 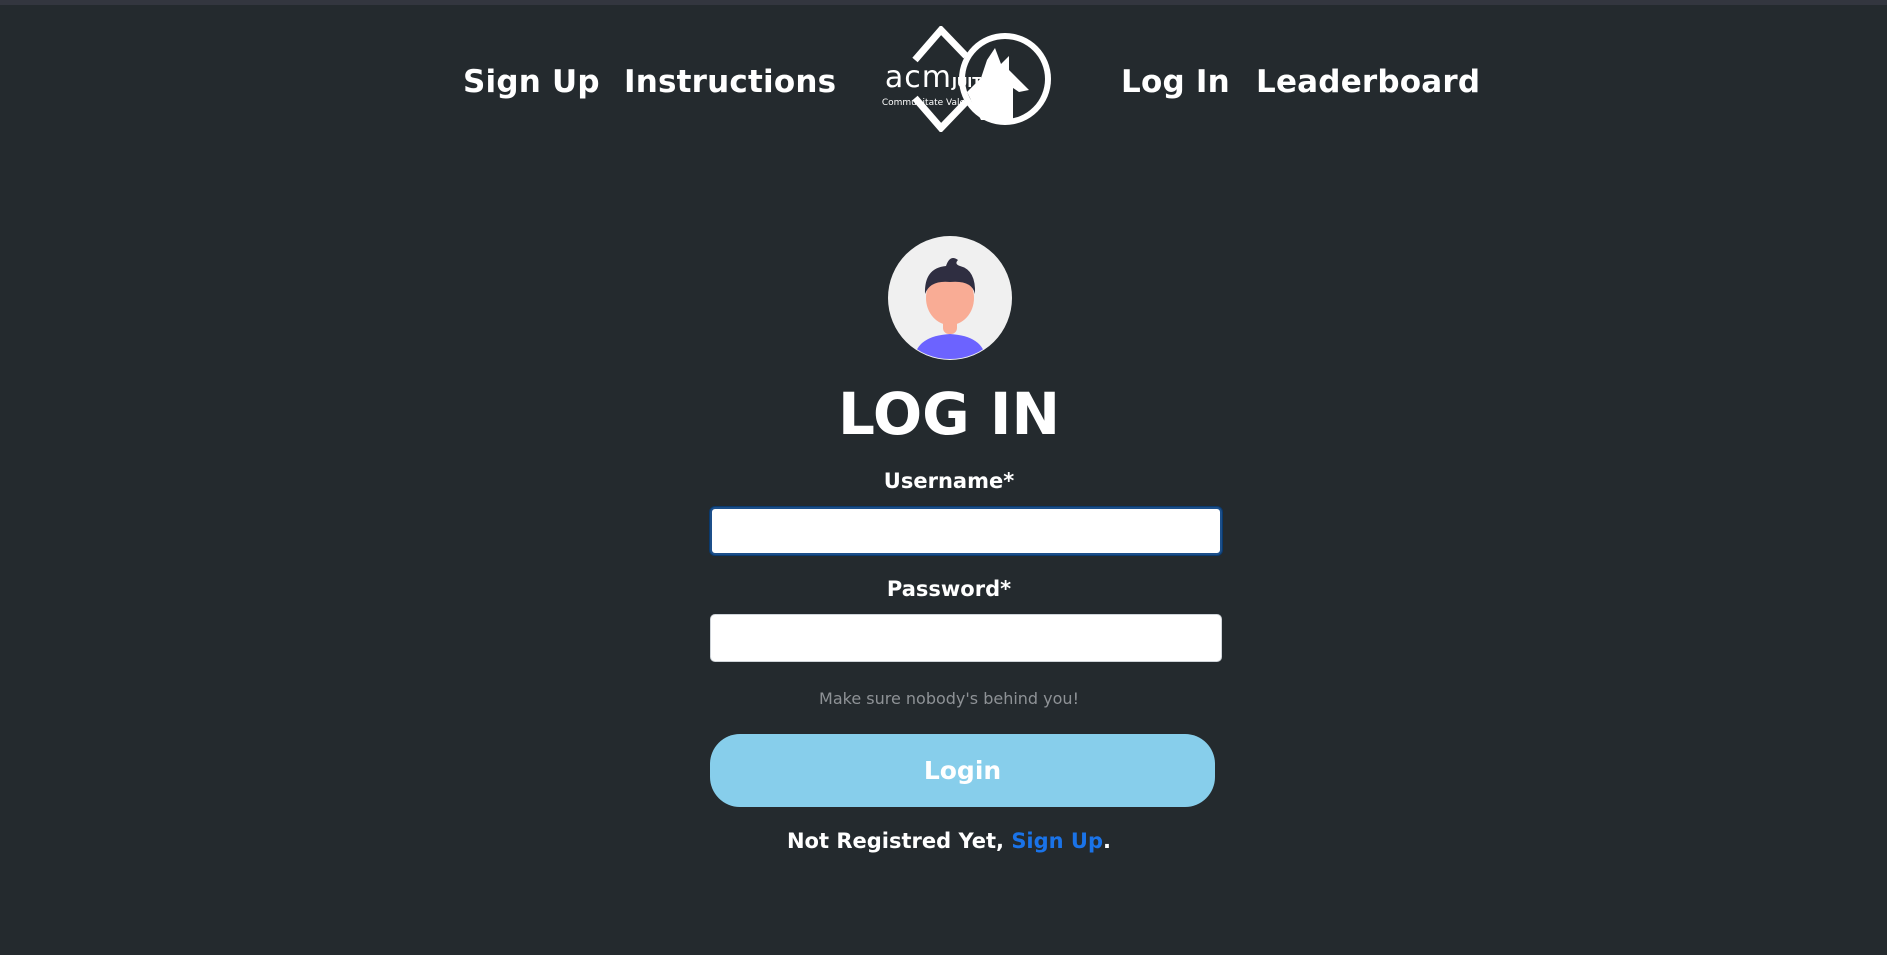 What do you see at coordinates (899, 841) in the screenshot?
I see `register-prefix-text: Not Registred Yet,` at bounding box center [899, 841].